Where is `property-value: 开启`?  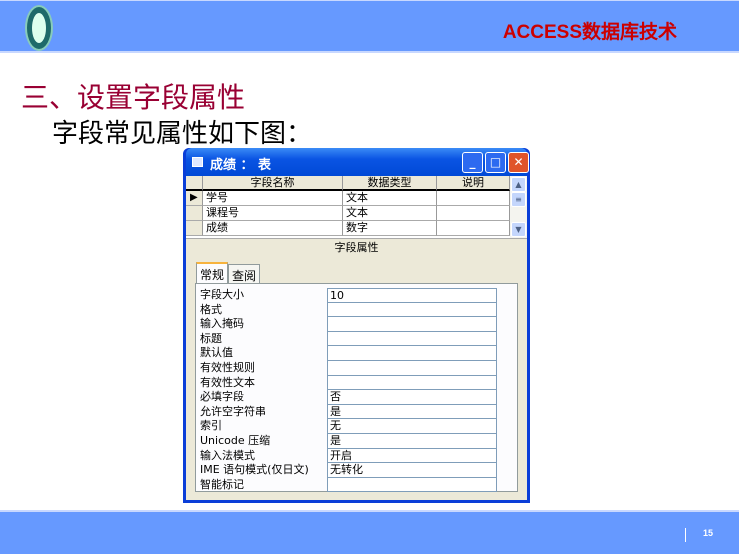
property-value: 开启 is located at coordinates (412, 456).